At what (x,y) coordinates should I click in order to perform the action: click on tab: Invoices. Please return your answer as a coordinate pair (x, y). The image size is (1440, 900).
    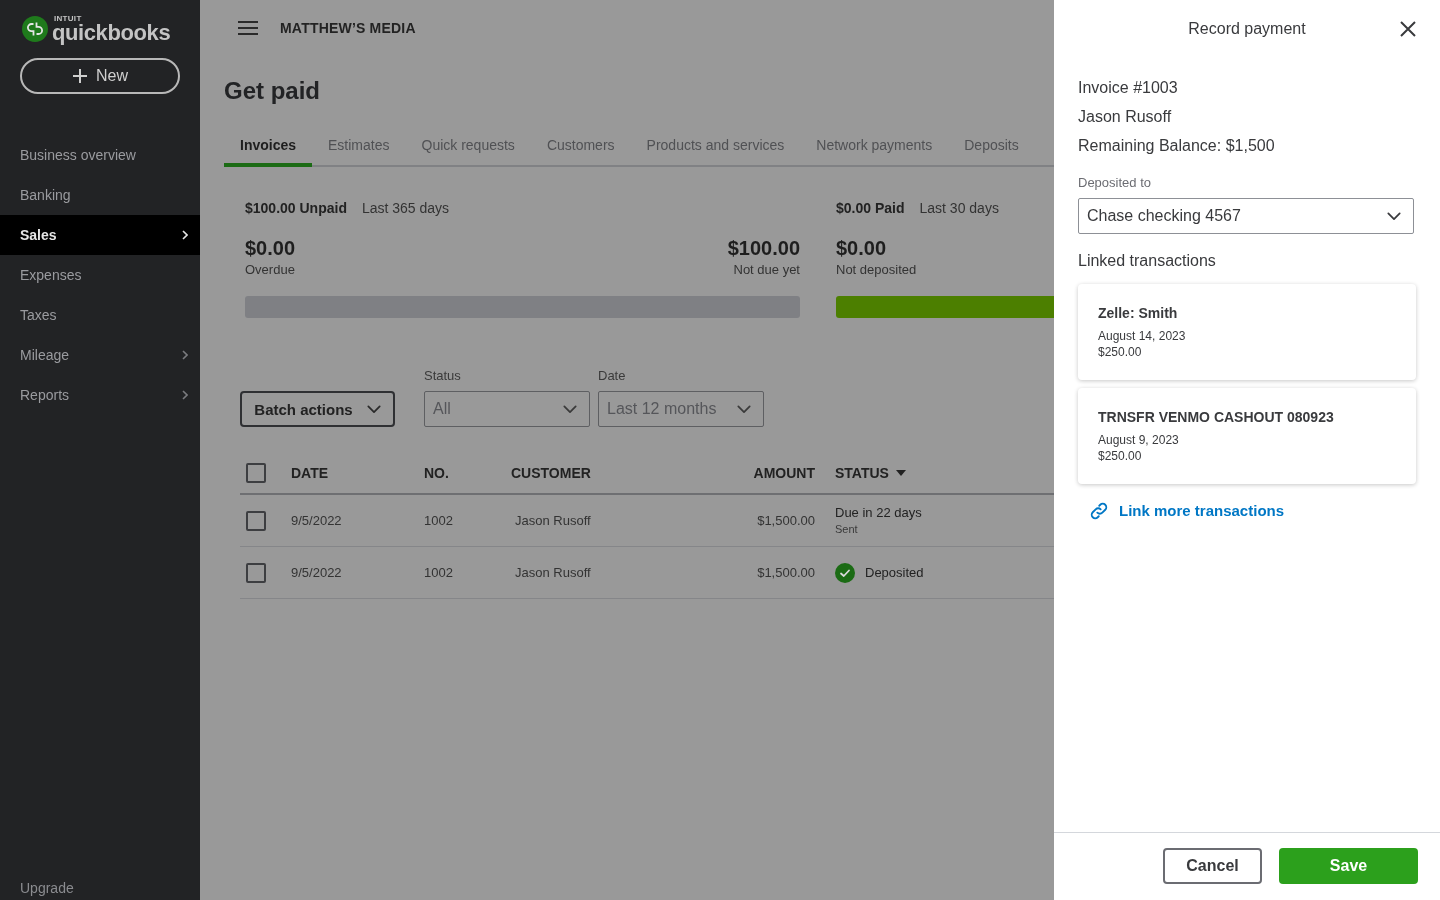
    Looking at the image, I should click on (268, 147).